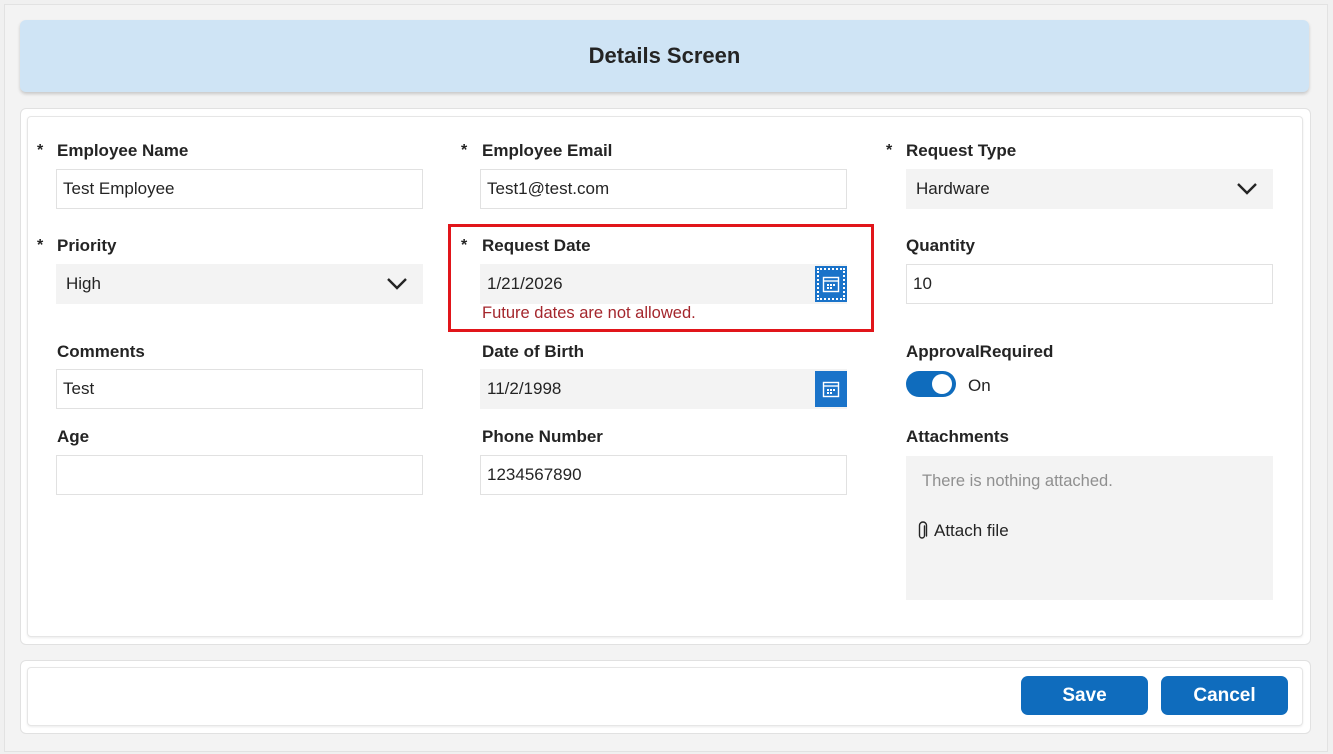 The image size is (1333, 754). I want to click on employee-email-value: Test1@test.com, so click(548, 188).